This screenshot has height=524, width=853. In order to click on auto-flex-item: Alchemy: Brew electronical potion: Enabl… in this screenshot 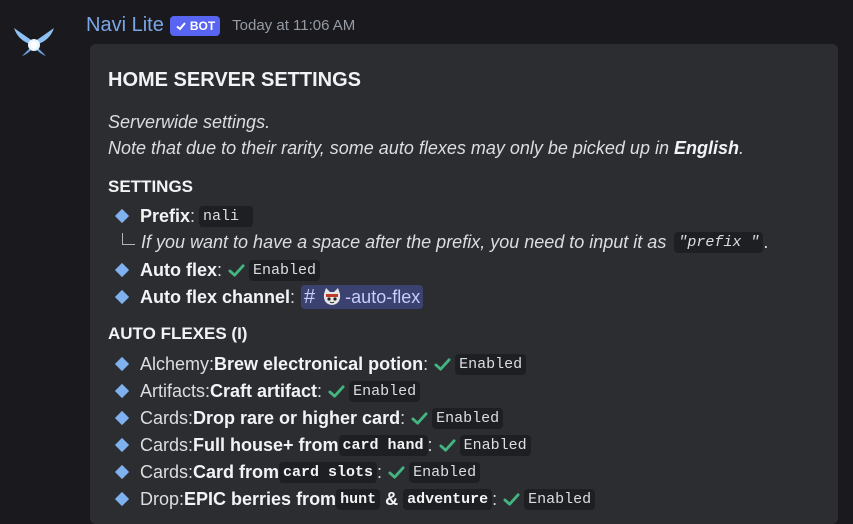, I will do `click(320, 364)`.